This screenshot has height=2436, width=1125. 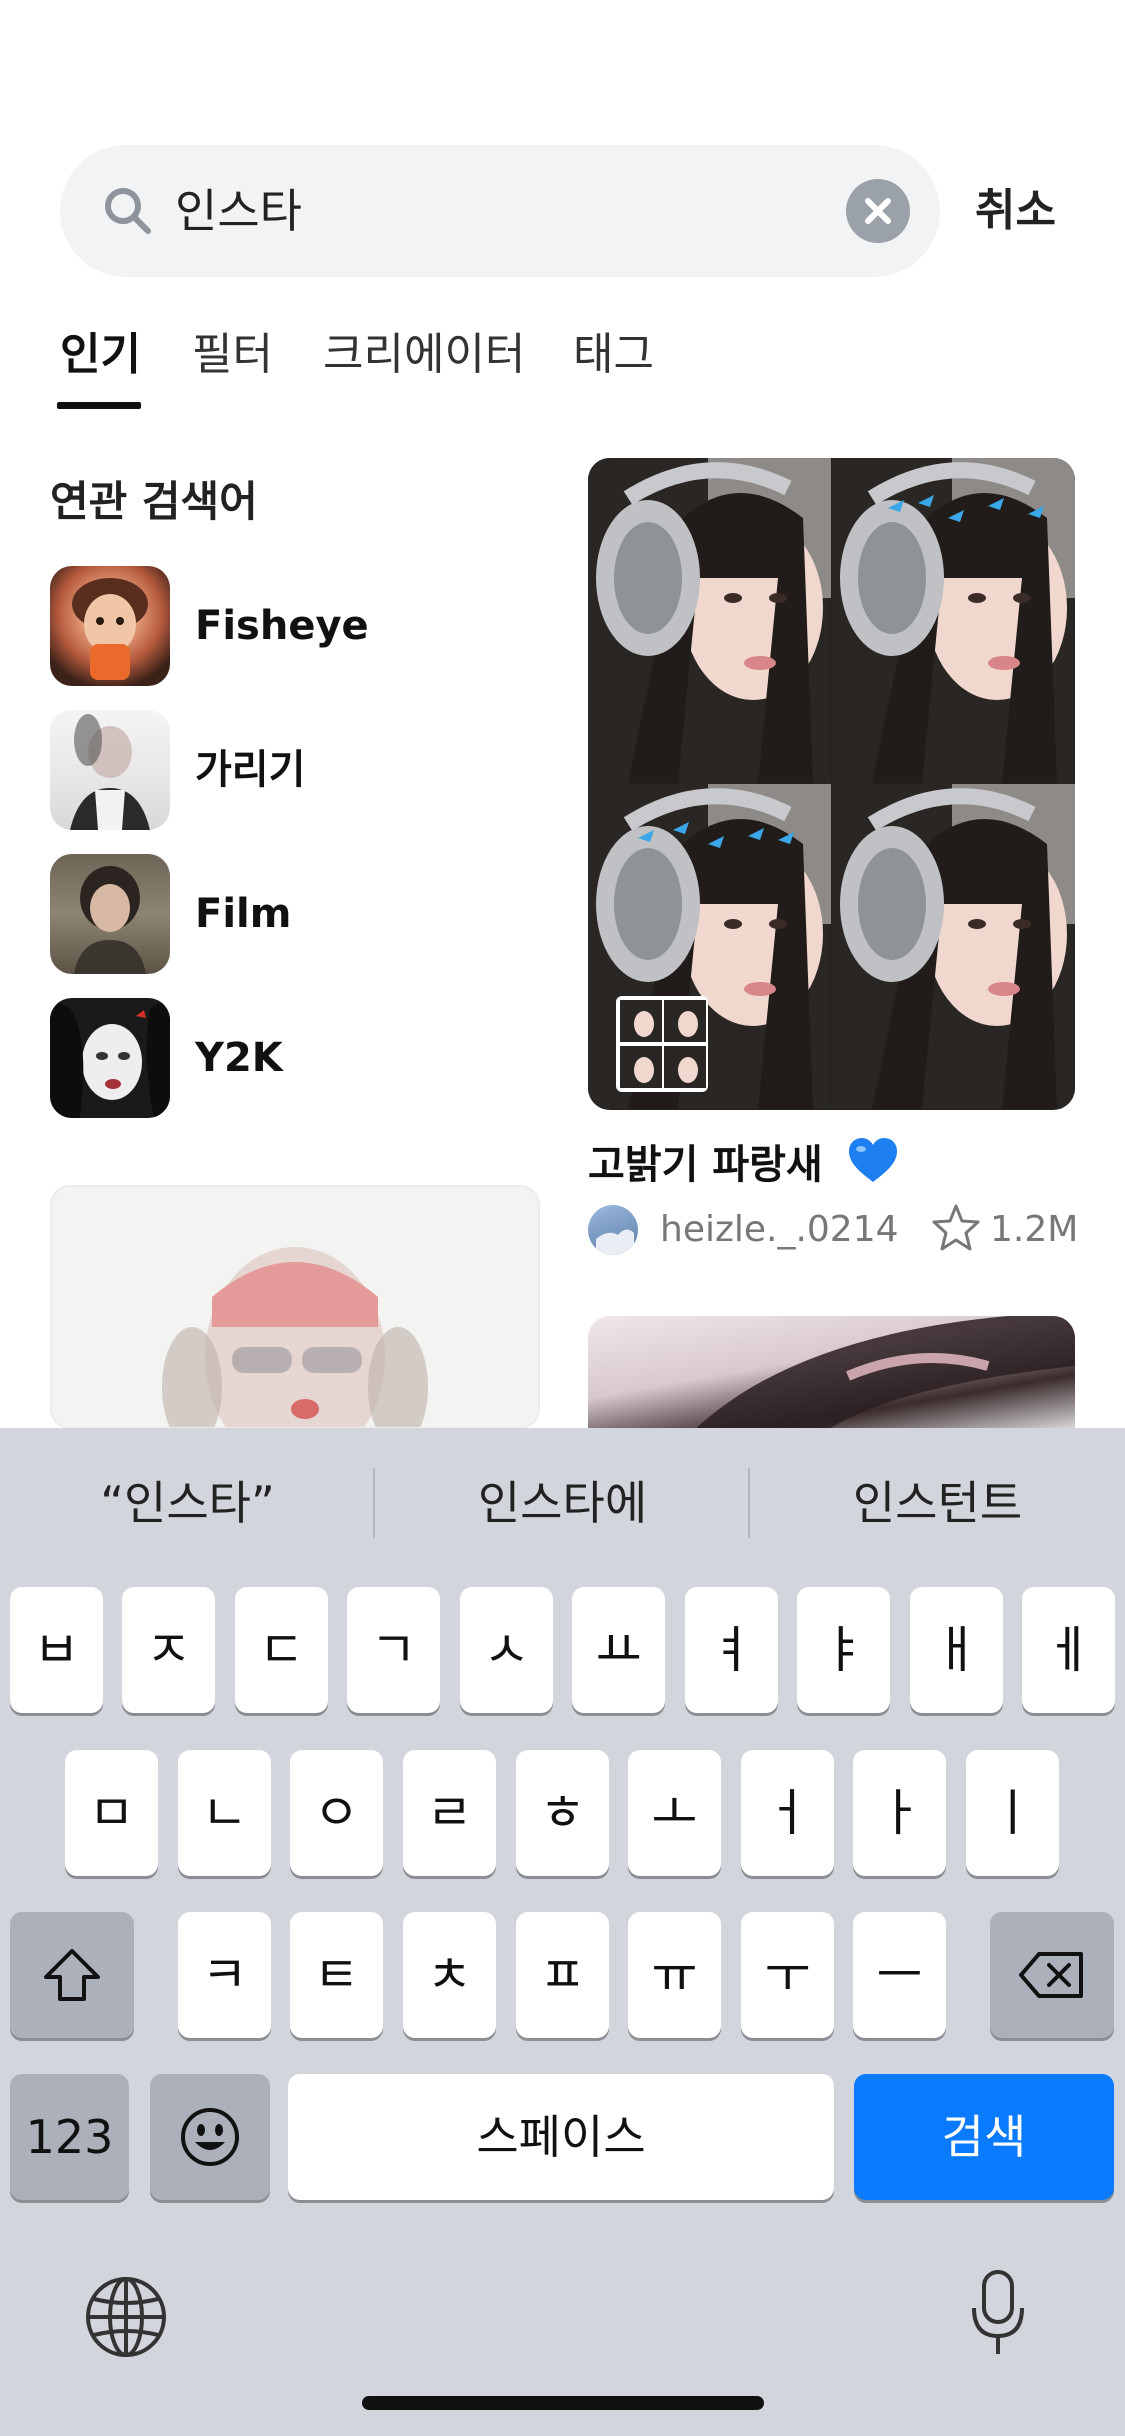 I want to click on space-key: 스페이스, so click(x=561, y=2137).